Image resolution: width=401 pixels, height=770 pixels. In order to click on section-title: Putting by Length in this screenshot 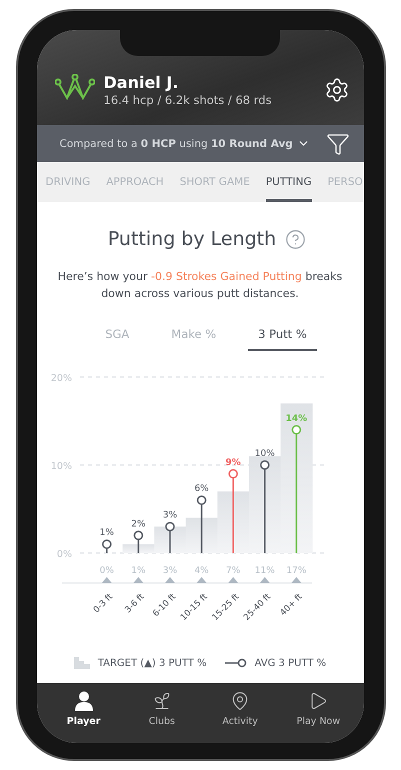, I will do `click(192, 239)`.